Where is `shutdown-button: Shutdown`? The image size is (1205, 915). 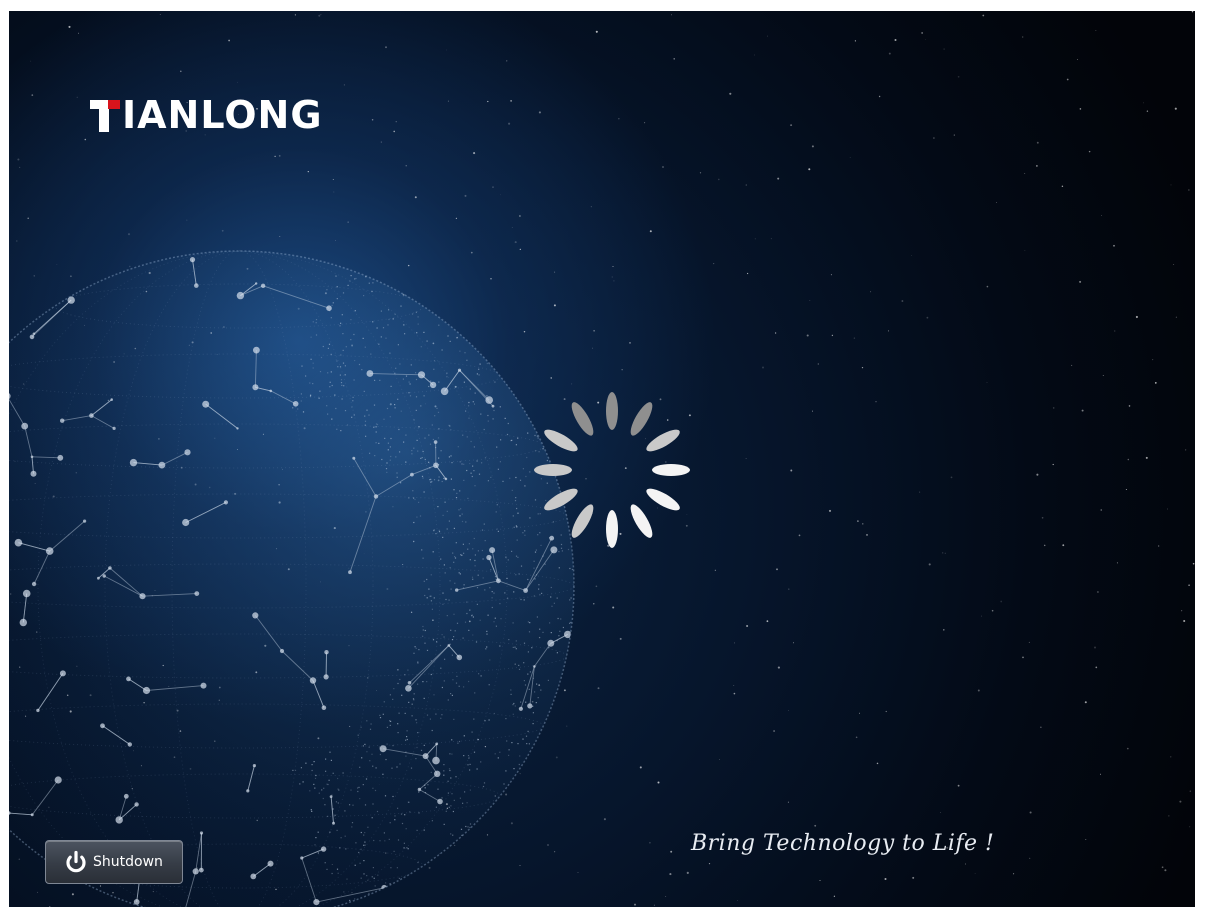
shutdown-button: Shutdown is located at coordinates (114, 862).